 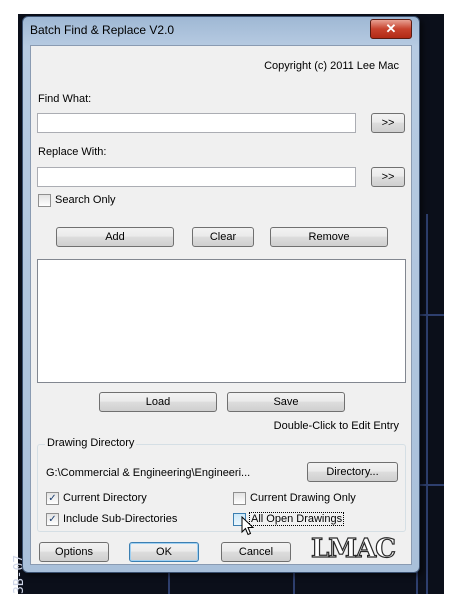 I want to click on arrow-cursor-icon, so click(x=248, y=526).